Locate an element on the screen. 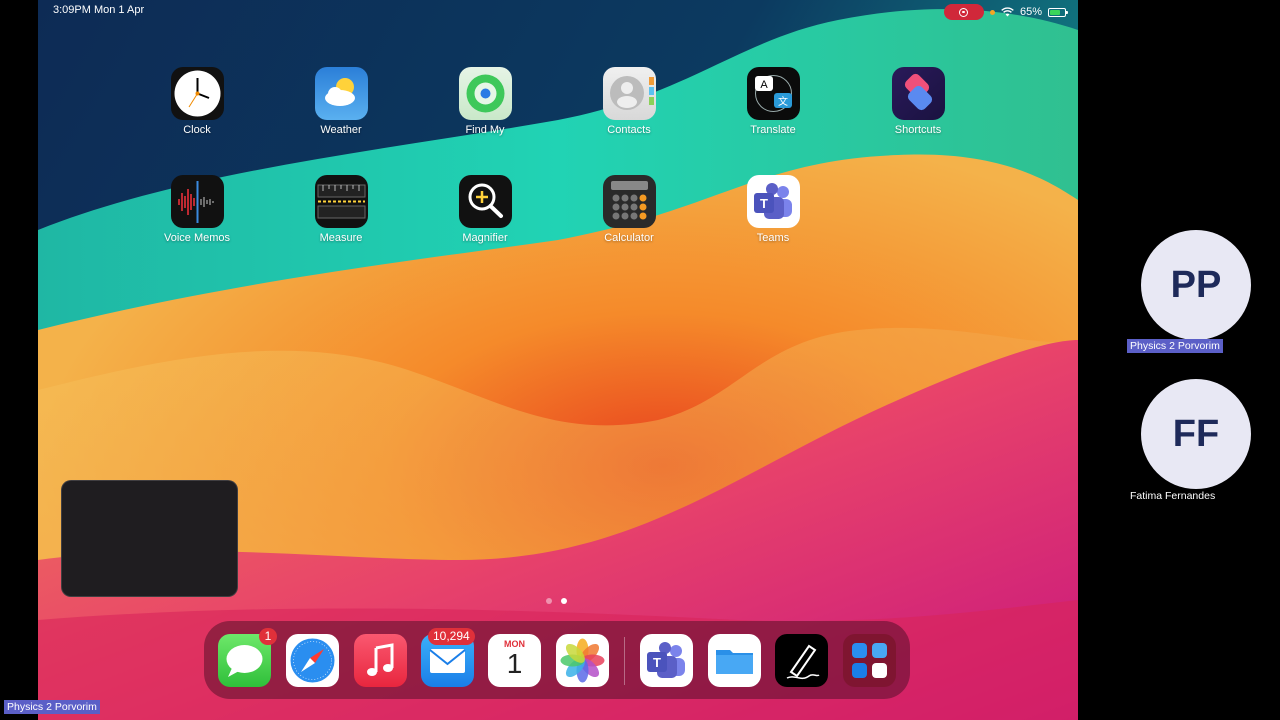 This screenshot has height=720, width=1280. page-dot is located at coordinates (549, 601).